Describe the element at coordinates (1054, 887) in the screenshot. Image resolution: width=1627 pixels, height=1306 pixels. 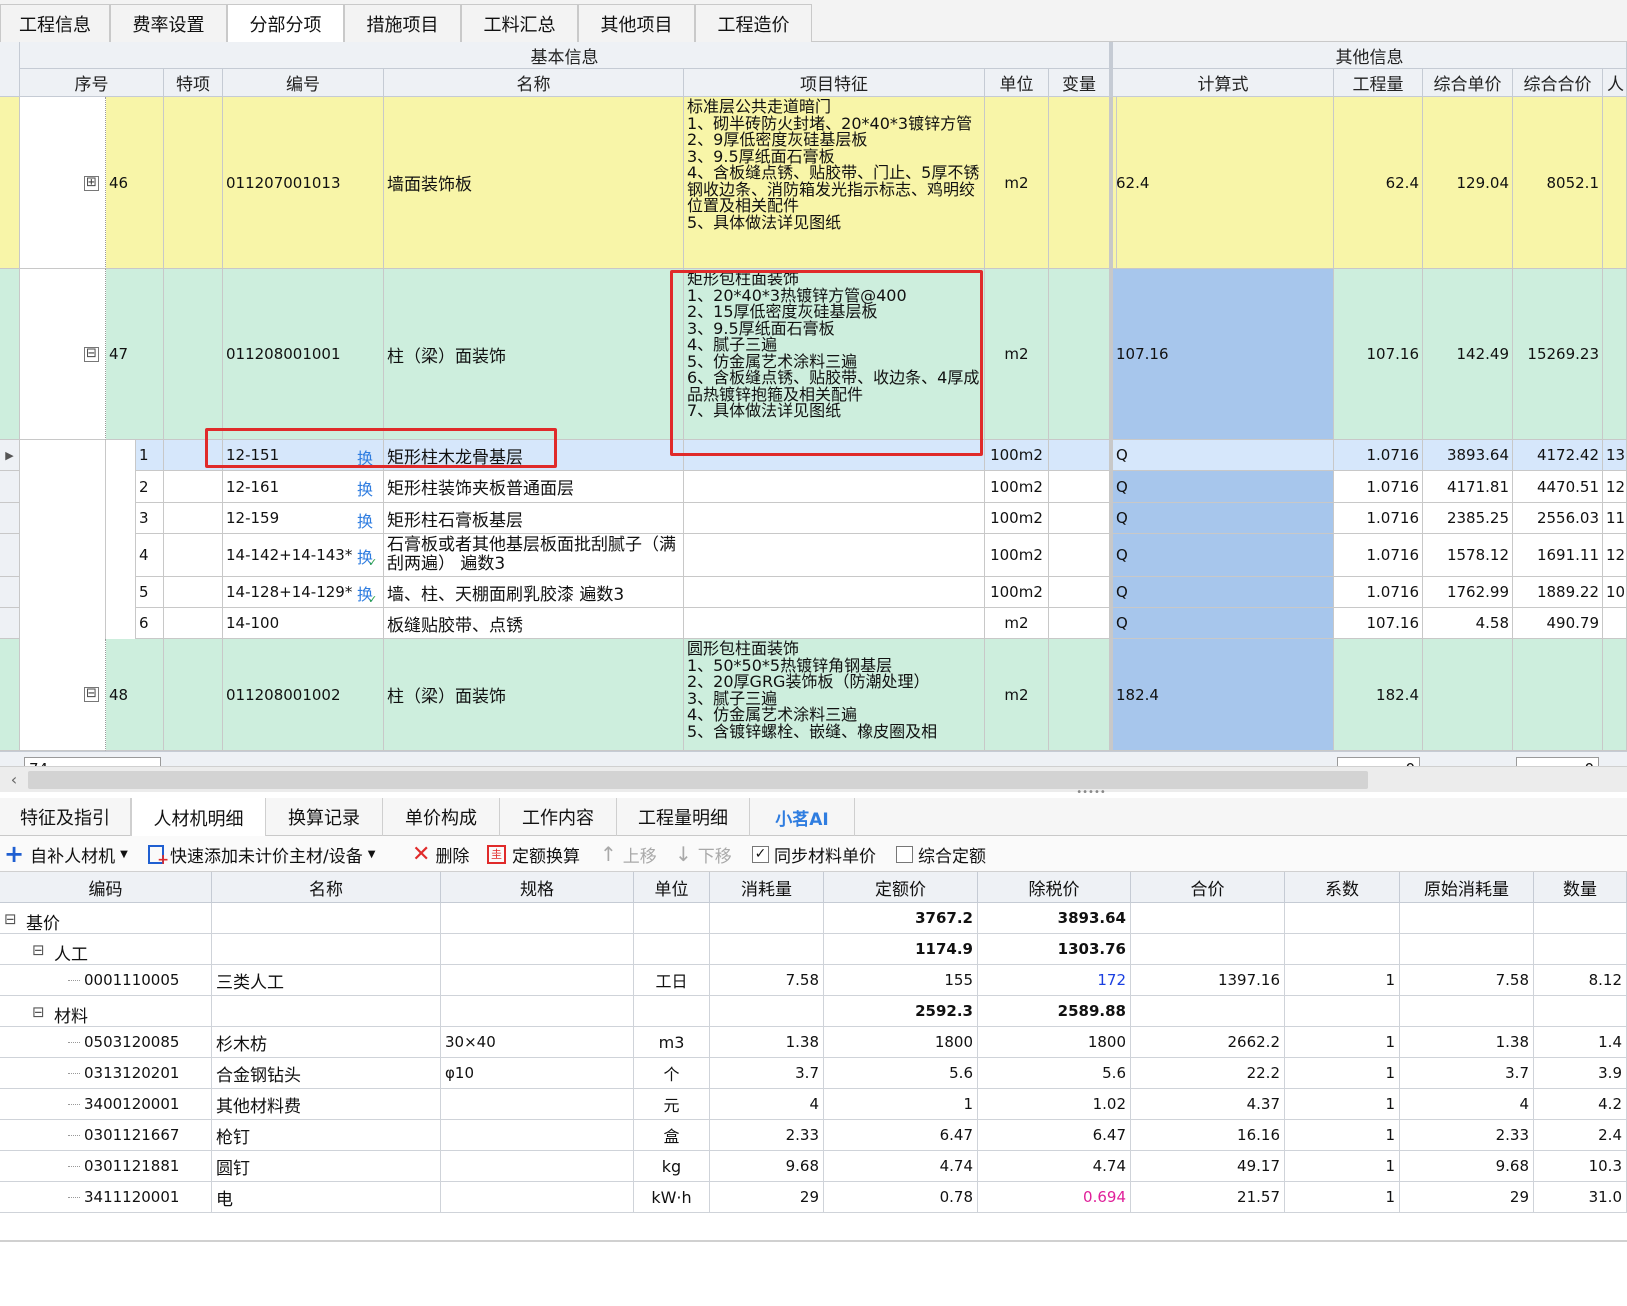
I see `detail-col-pretax-price: 除税价` at that location.